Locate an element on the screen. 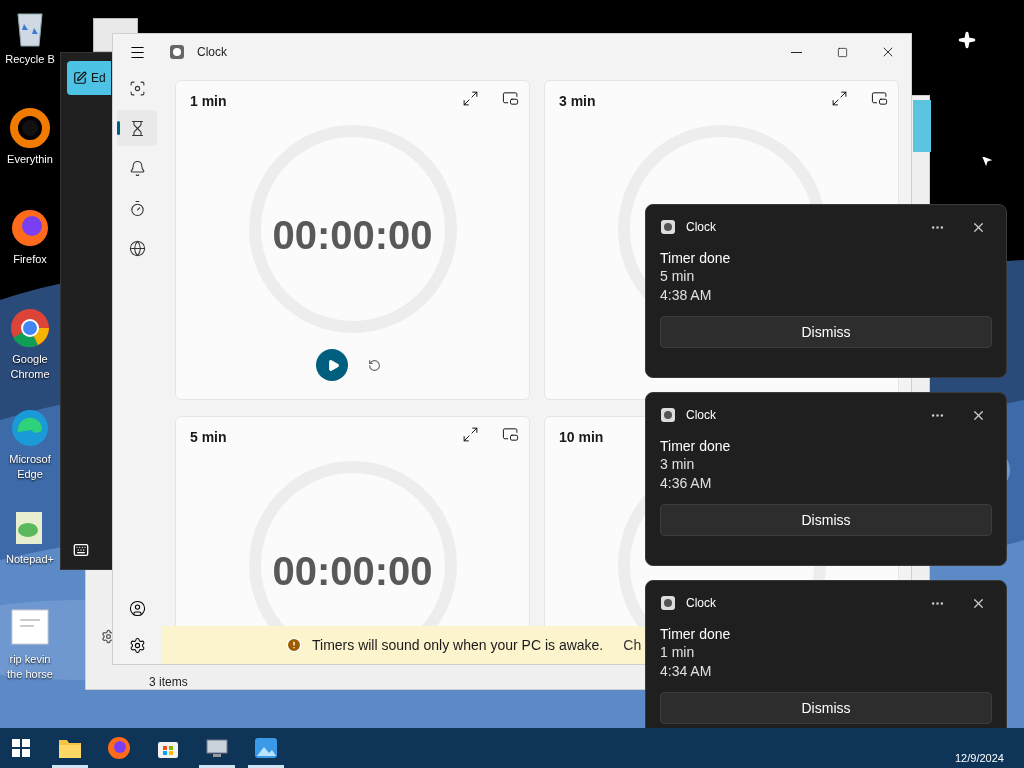 This screenshot has width=1024, height=768. desktop-icon-label: Notepad+ is located at coordinates (30, 559).